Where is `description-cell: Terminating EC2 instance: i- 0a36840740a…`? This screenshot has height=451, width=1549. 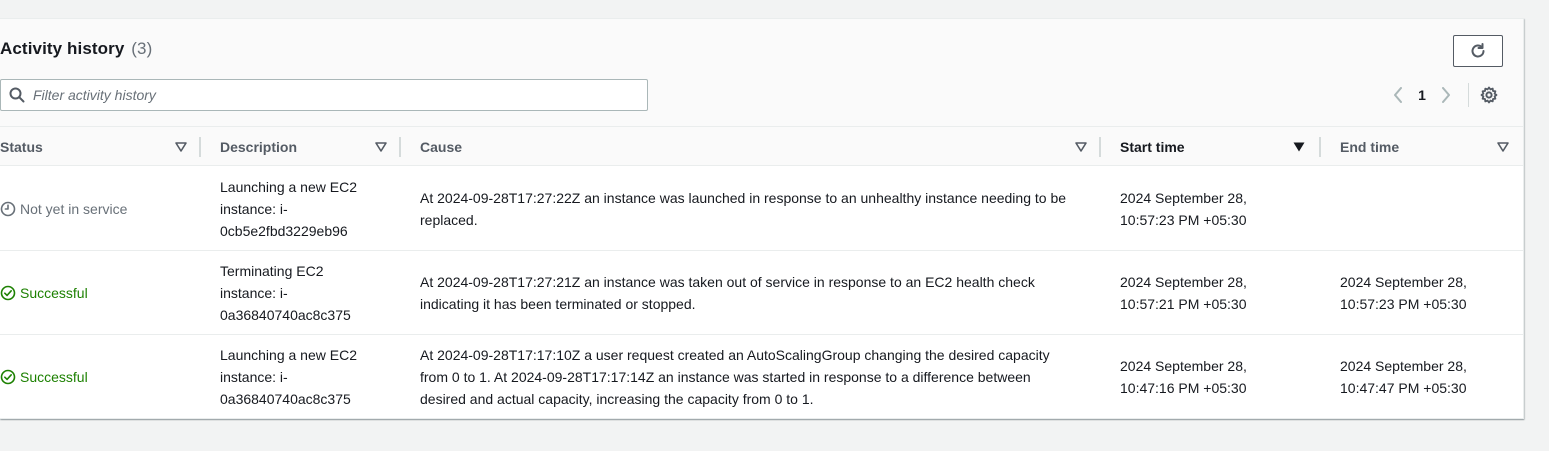 description-cell: Terminating EC2 instance: i- 0a36840740a… is located at coordinates (285, 293).